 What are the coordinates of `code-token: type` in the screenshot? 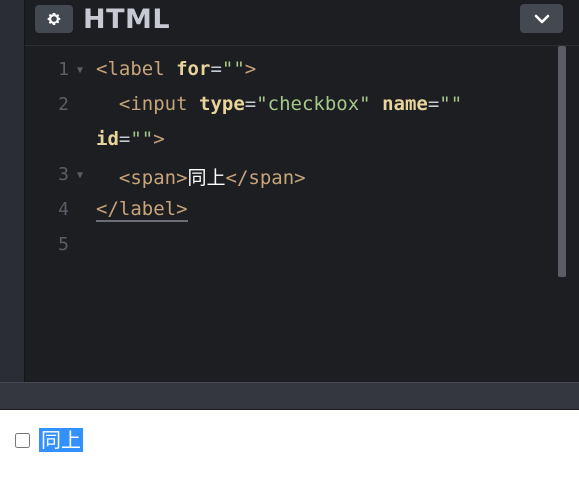 It's located at (222, 104).